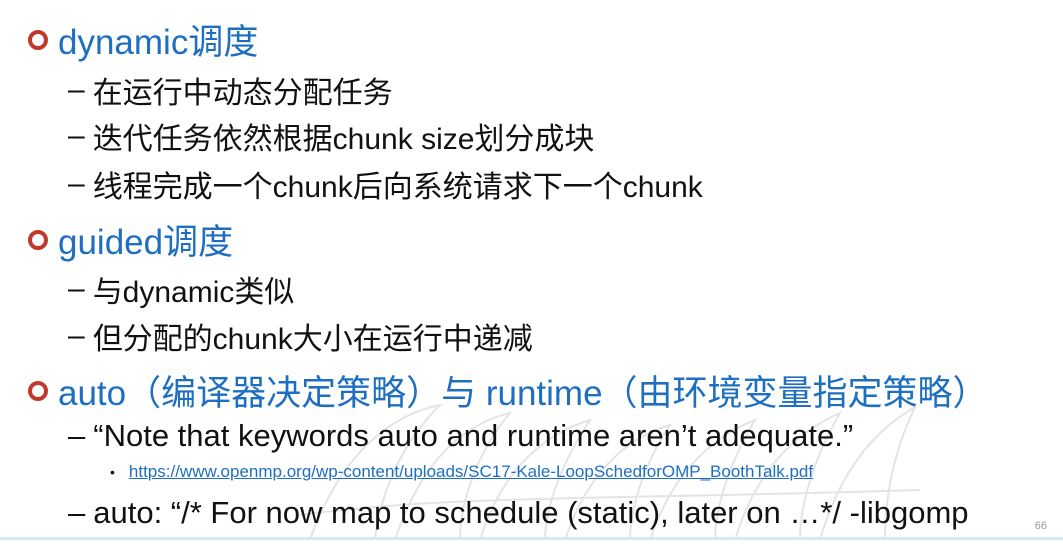  Describe the element at coordinates (158, 42) in the screenshot. I see `heading-dynamic: dynamic调度` at that location.